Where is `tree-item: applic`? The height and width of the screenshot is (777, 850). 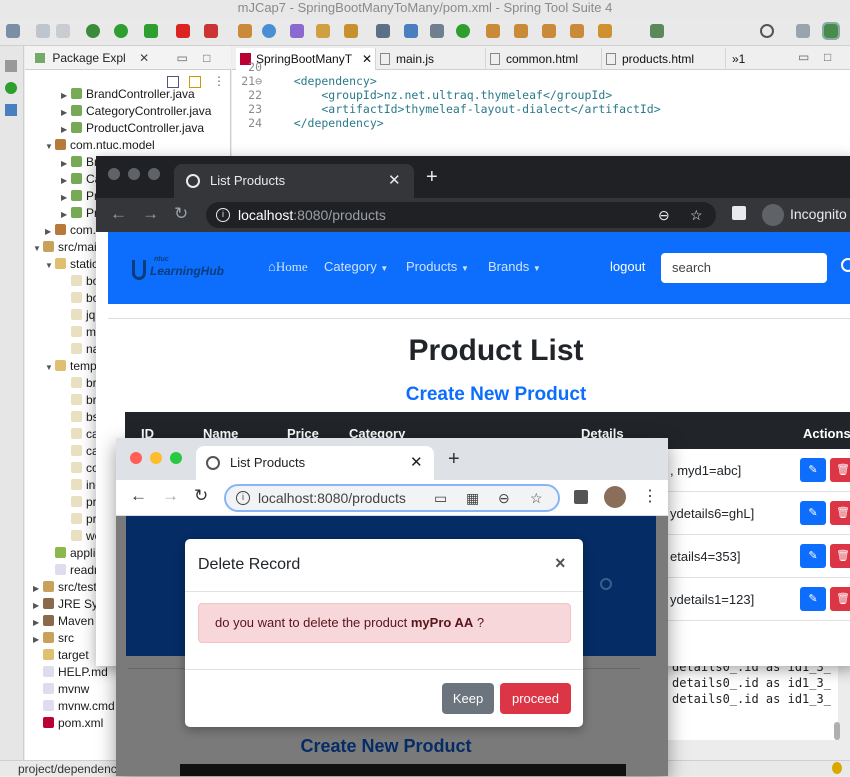 tree-item: applic is located at coordinates (73, 553).